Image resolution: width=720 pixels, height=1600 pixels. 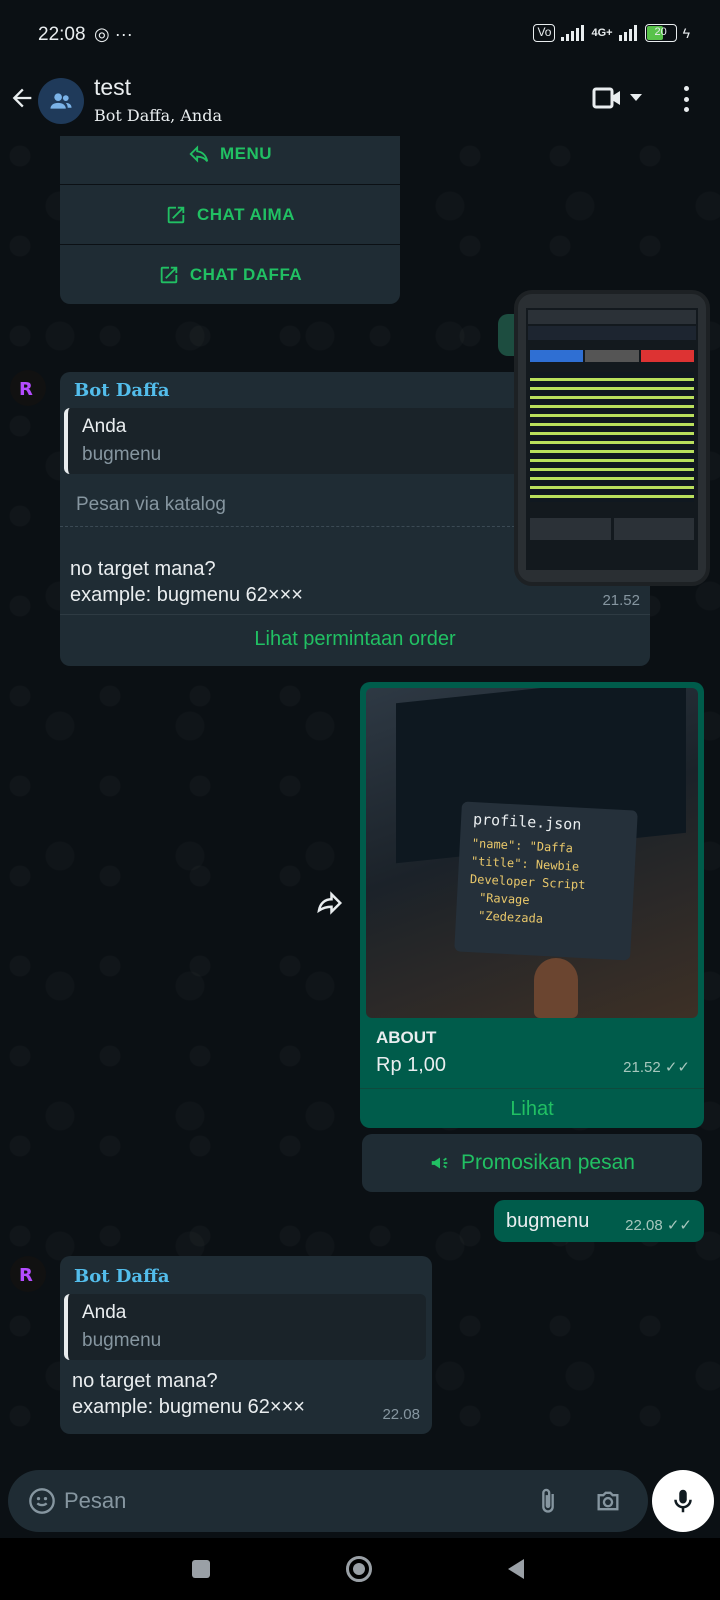 I want to click on attach-icon, so click(x=548, y=1501).